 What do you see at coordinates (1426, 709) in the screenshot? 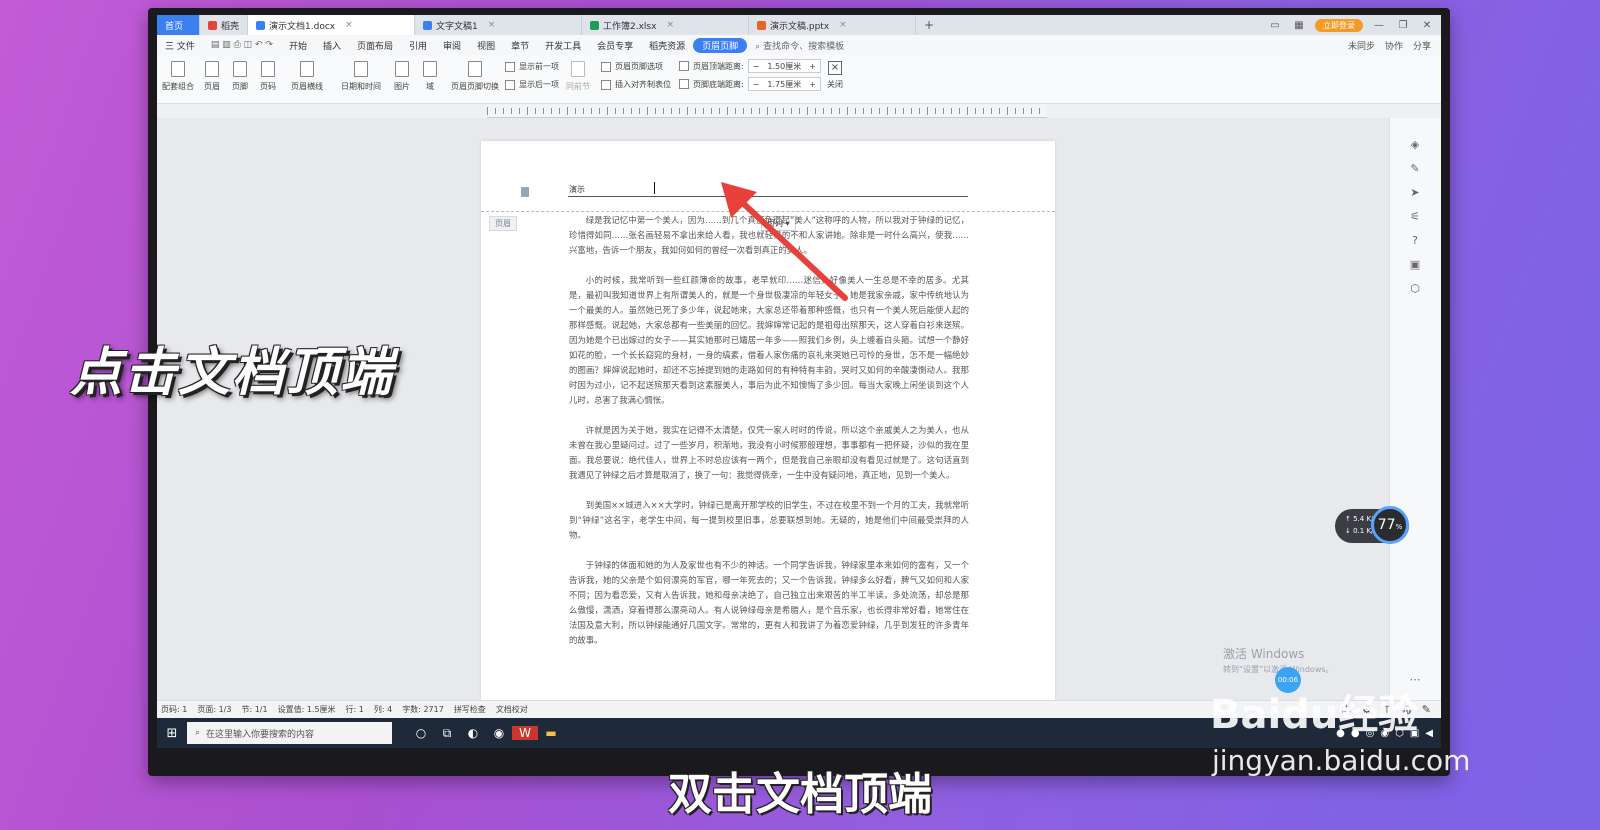
I see `write-mode-icon: ✎` at bounding box center [1426, 709].